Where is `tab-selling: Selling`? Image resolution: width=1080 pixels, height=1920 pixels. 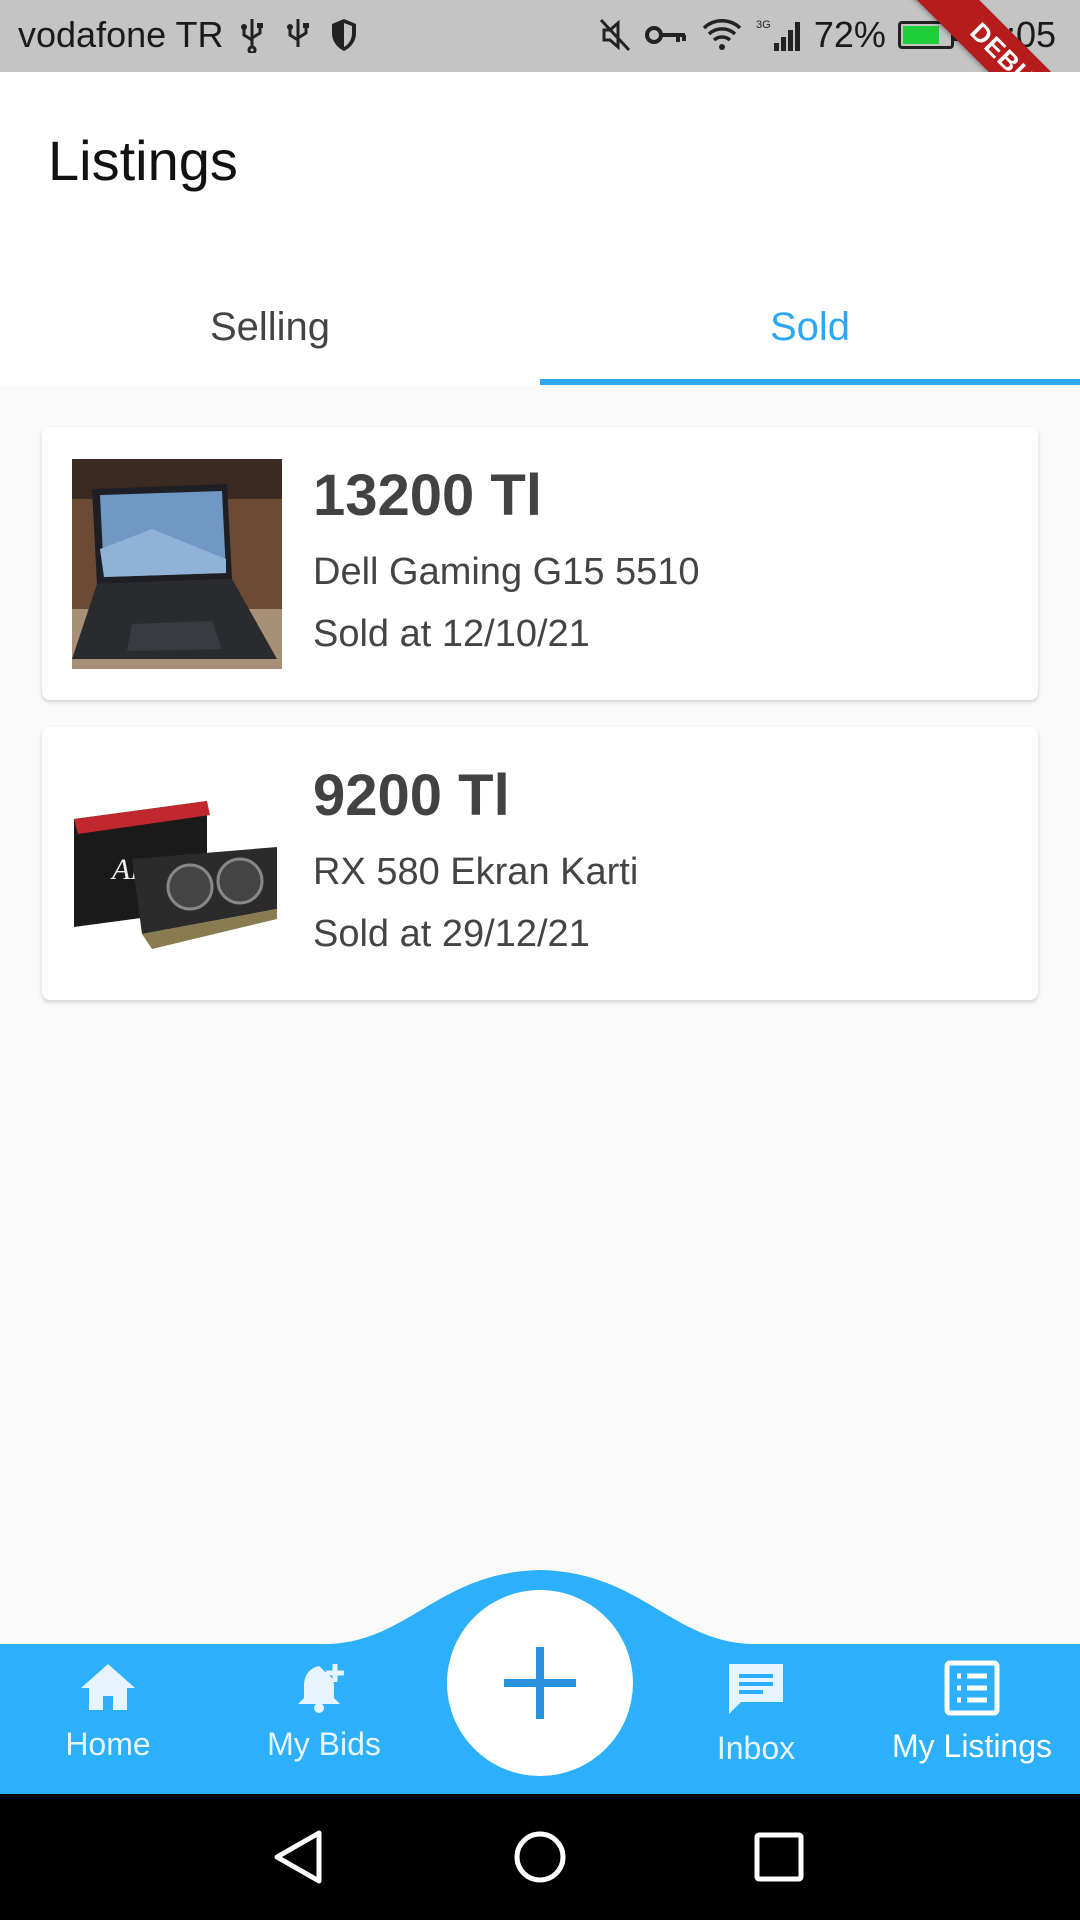 tab-selling: Selling is located at coordinates (270, 333).